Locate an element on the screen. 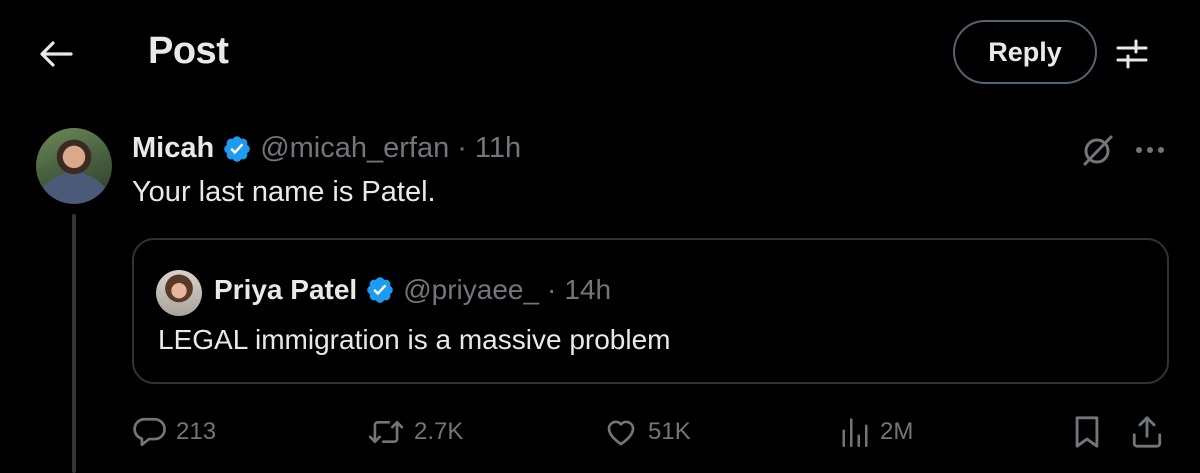 The image size is (1200, 473). comment-icon is located at coordinates (149, 432).